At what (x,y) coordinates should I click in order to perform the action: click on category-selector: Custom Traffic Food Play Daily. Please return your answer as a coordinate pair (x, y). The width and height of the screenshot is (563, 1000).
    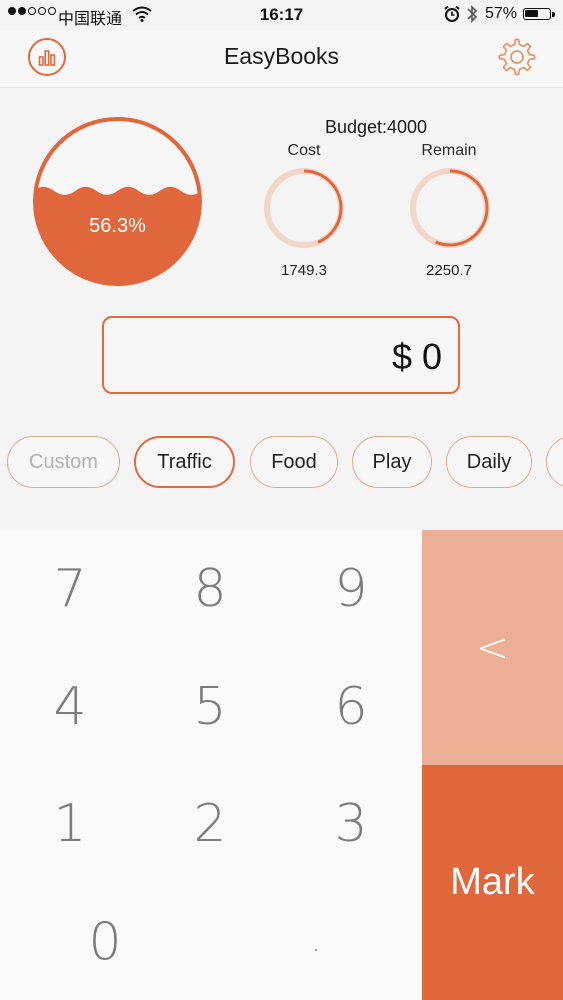
    Looking at the image, I should click on (281, 463).